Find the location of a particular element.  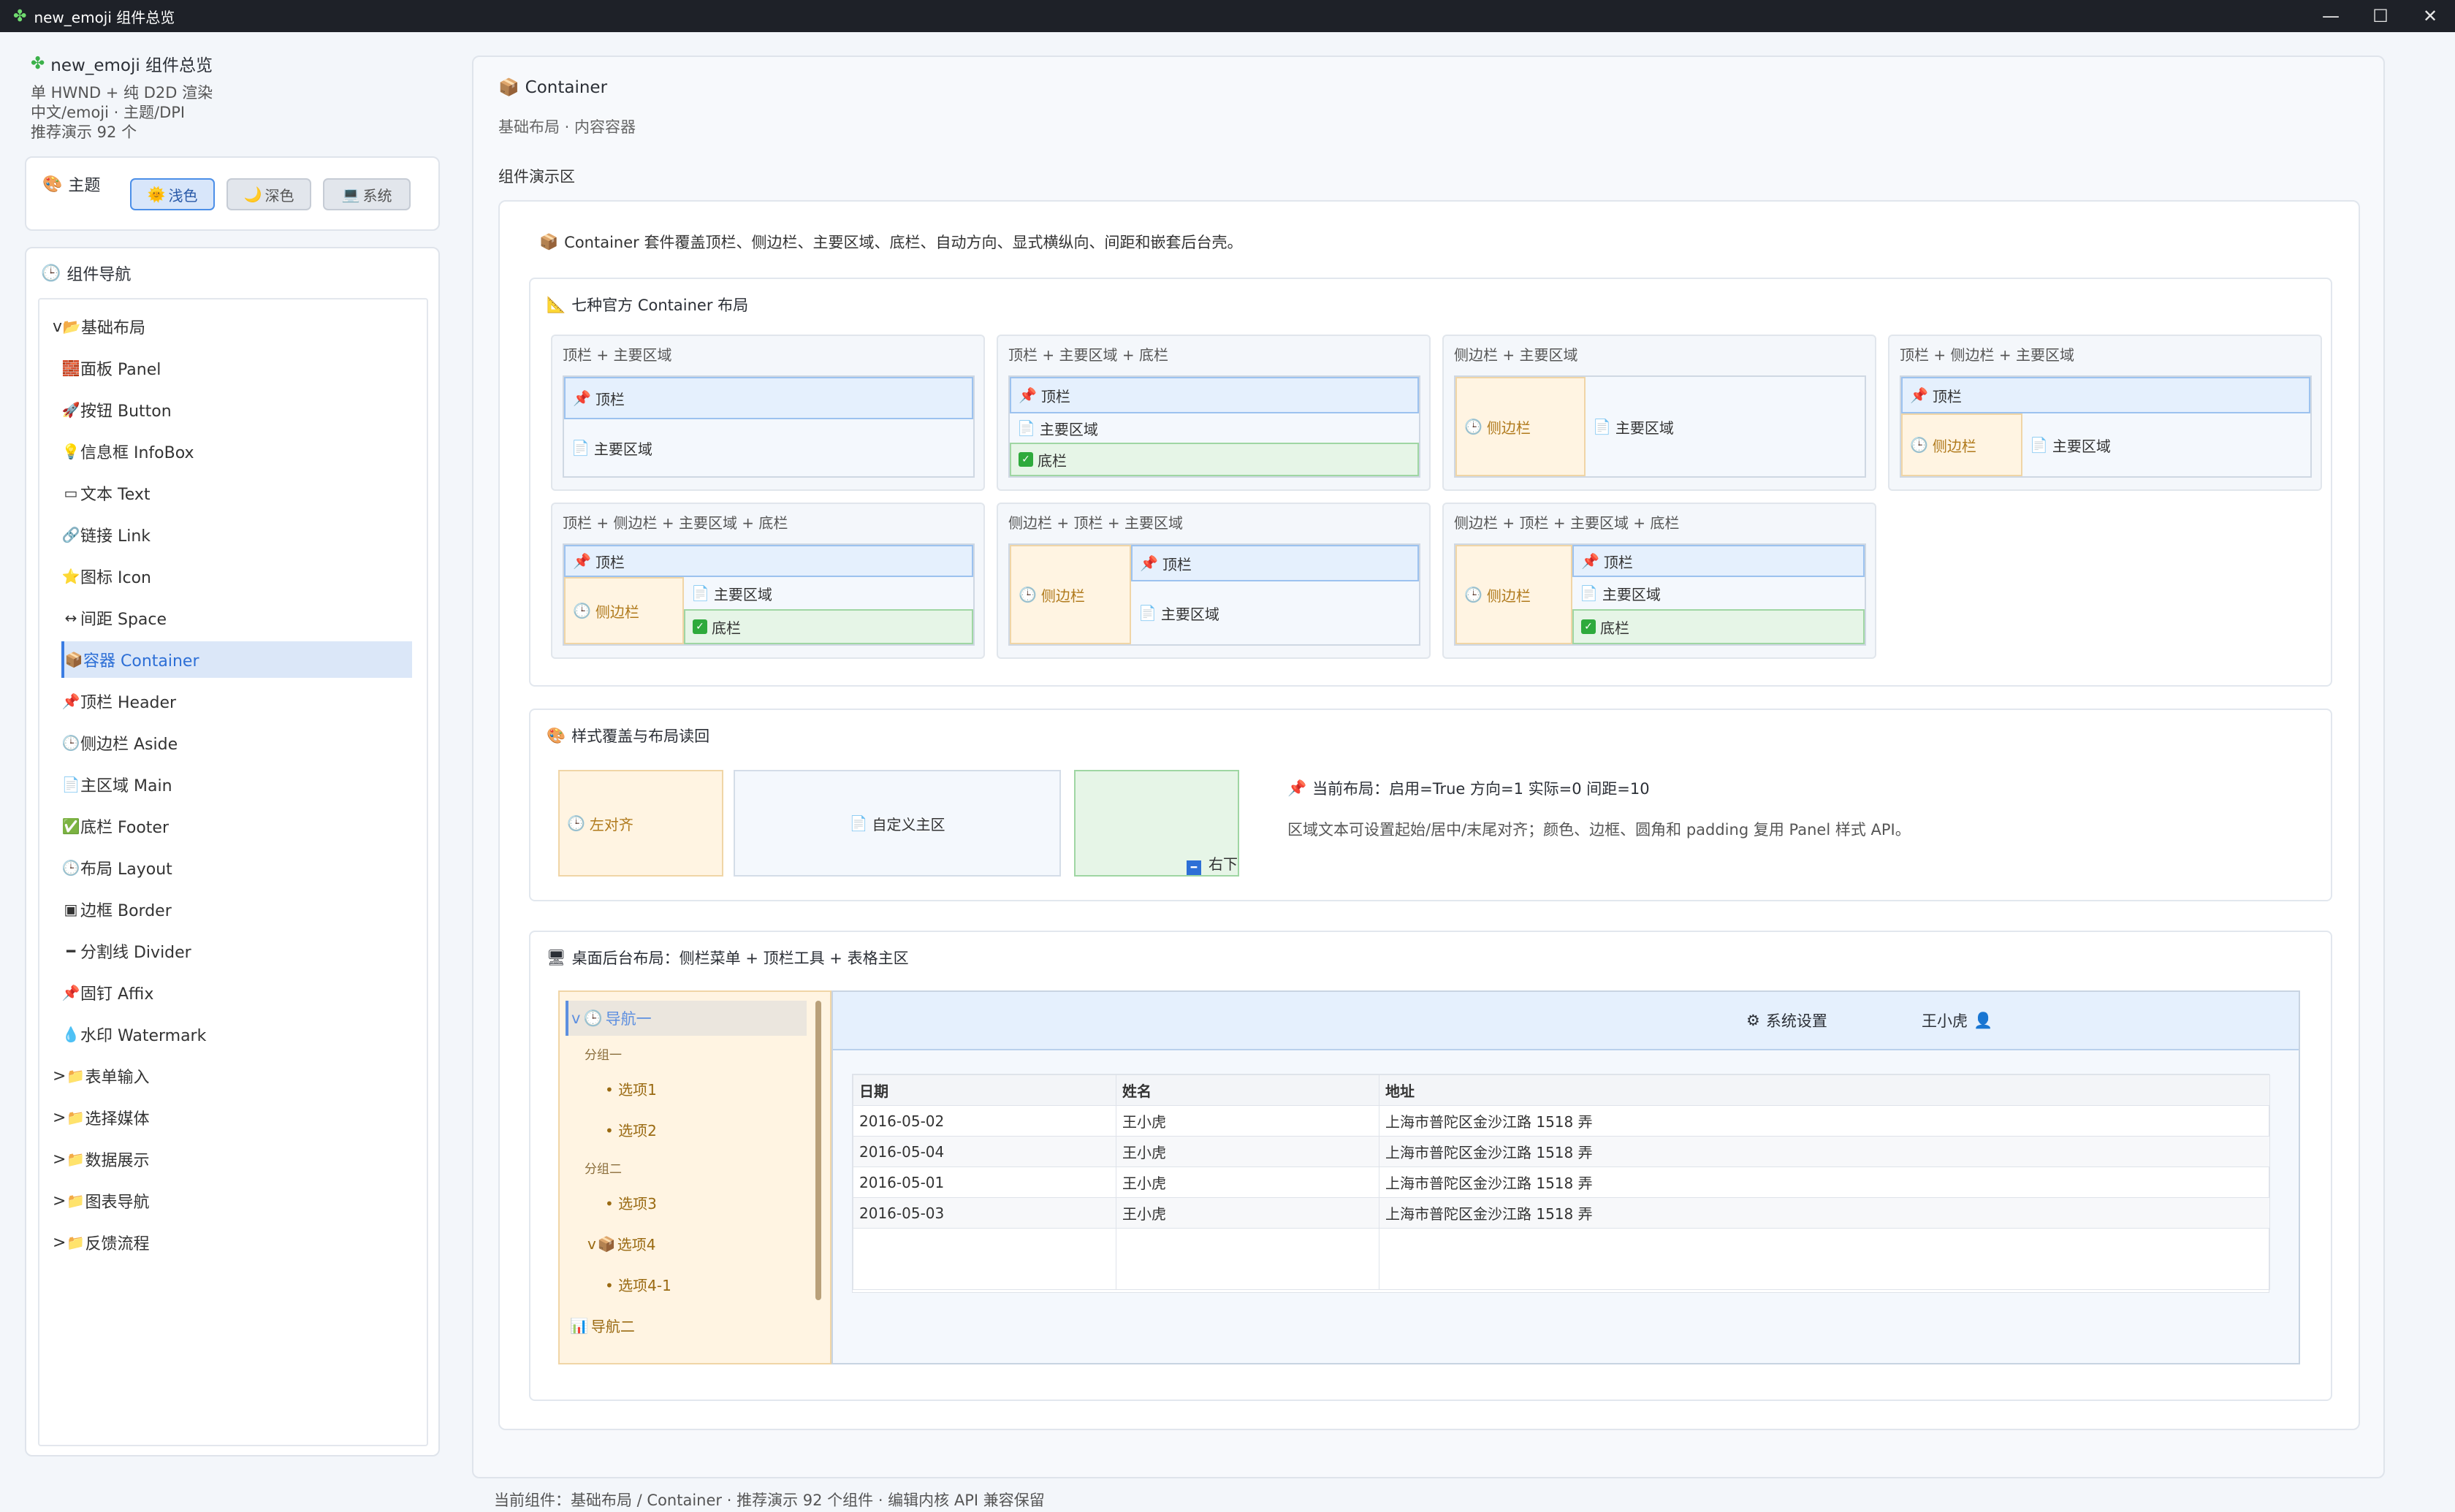

pin-icon: 📌 is located at coordinates (1297, 788).